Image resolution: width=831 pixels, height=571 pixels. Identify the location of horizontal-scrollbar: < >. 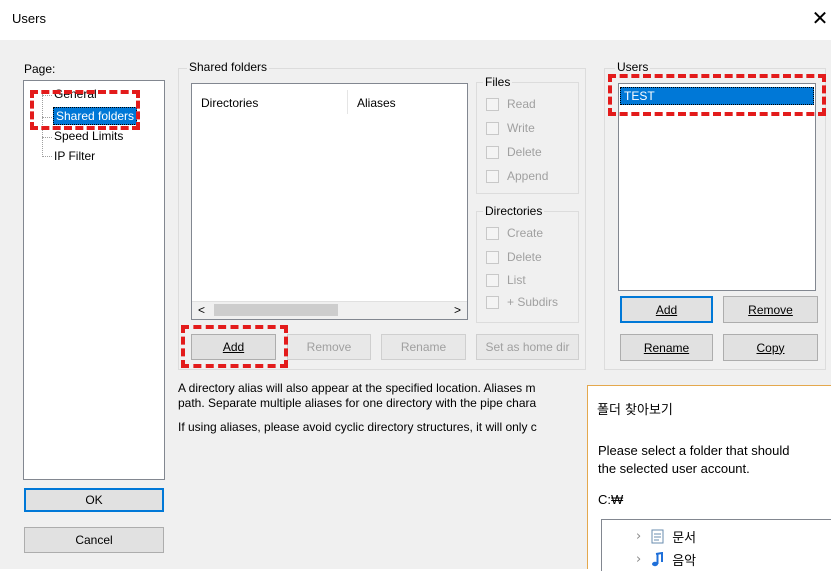
(329, 310).